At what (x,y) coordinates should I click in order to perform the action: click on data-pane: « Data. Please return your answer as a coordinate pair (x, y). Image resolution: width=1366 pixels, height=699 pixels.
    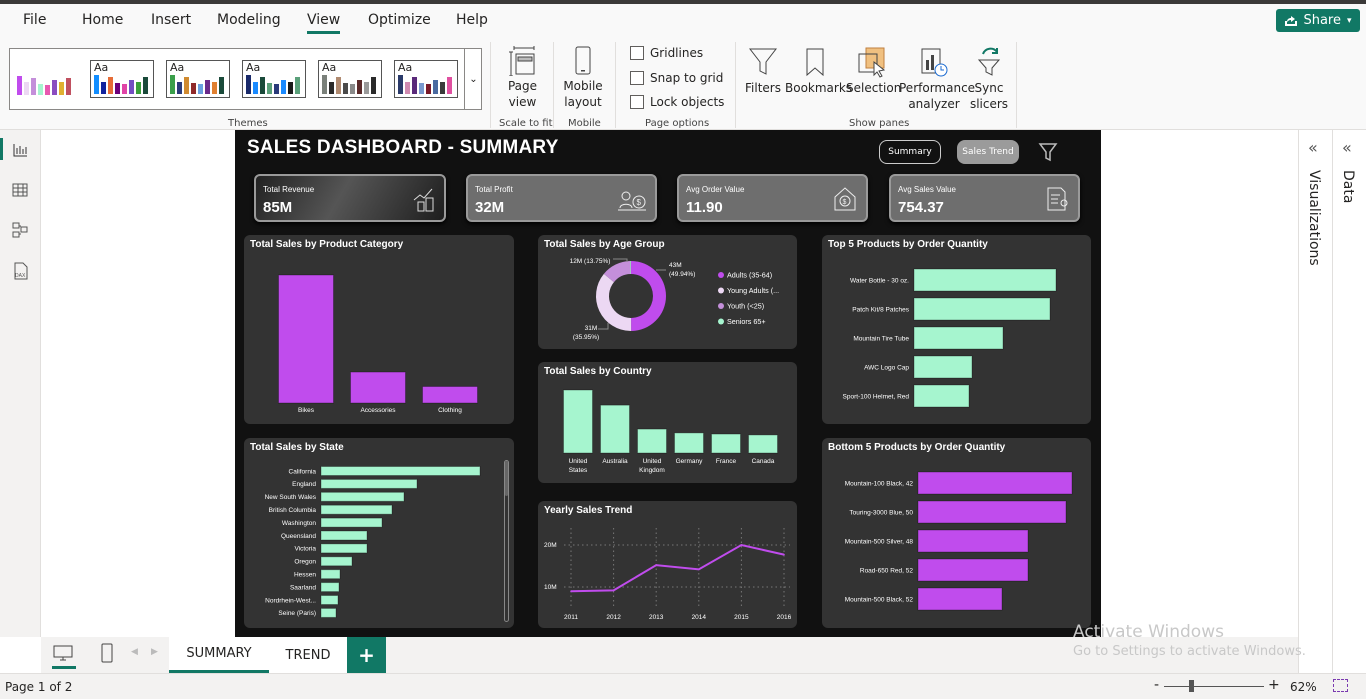
    Looking at the image, I should click on (1349, 401).